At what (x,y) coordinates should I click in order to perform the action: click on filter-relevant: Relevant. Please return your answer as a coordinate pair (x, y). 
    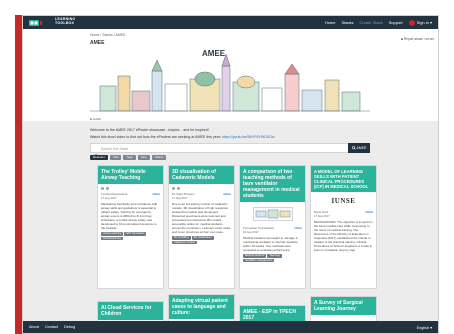
    Looking at the image, I should click on (99, 157).